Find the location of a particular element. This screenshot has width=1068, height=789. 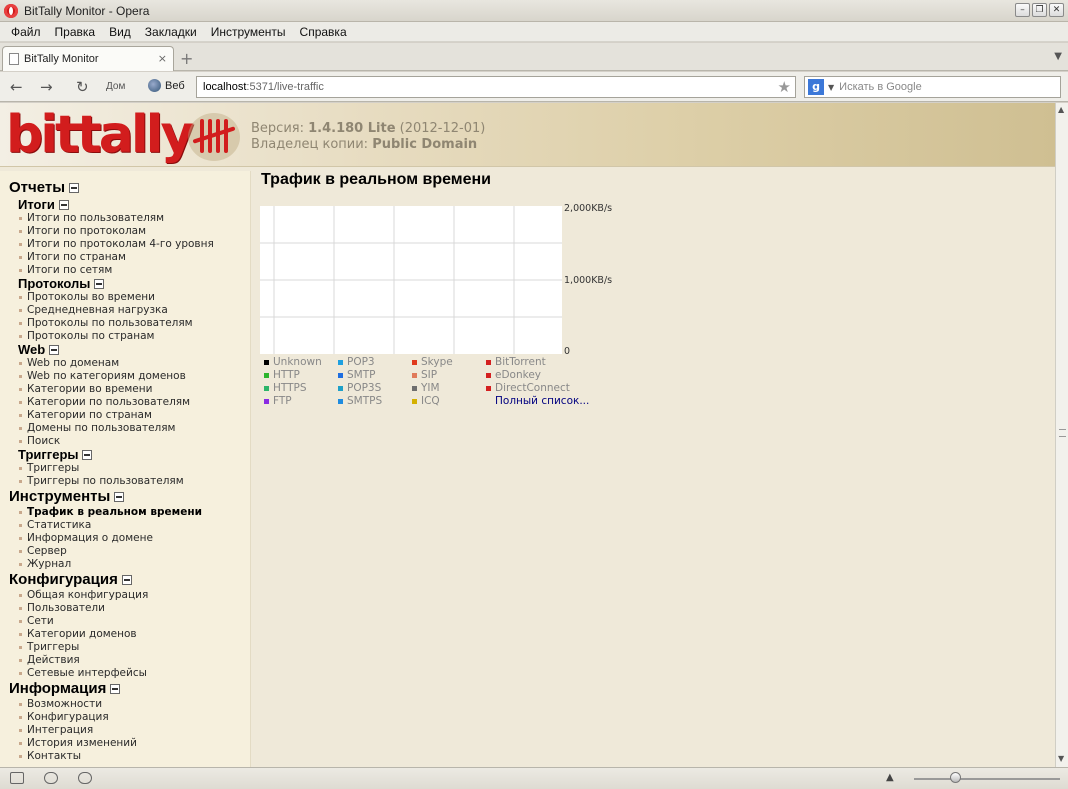

search-engine-dropdown-icon: ▼ is located at coordinates (831, 87).